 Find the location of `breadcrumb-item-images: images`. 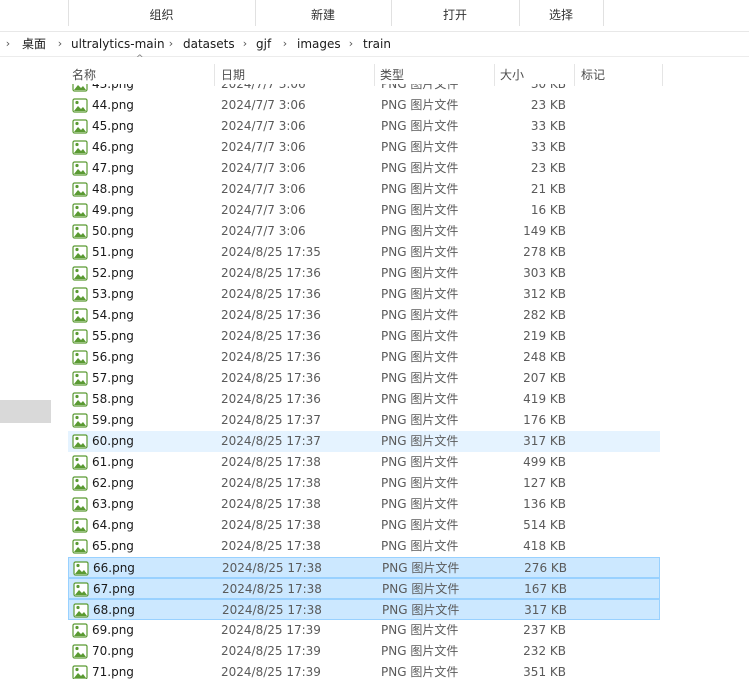

breadcrumb-item-images: images is located at coordinates (319, 44).